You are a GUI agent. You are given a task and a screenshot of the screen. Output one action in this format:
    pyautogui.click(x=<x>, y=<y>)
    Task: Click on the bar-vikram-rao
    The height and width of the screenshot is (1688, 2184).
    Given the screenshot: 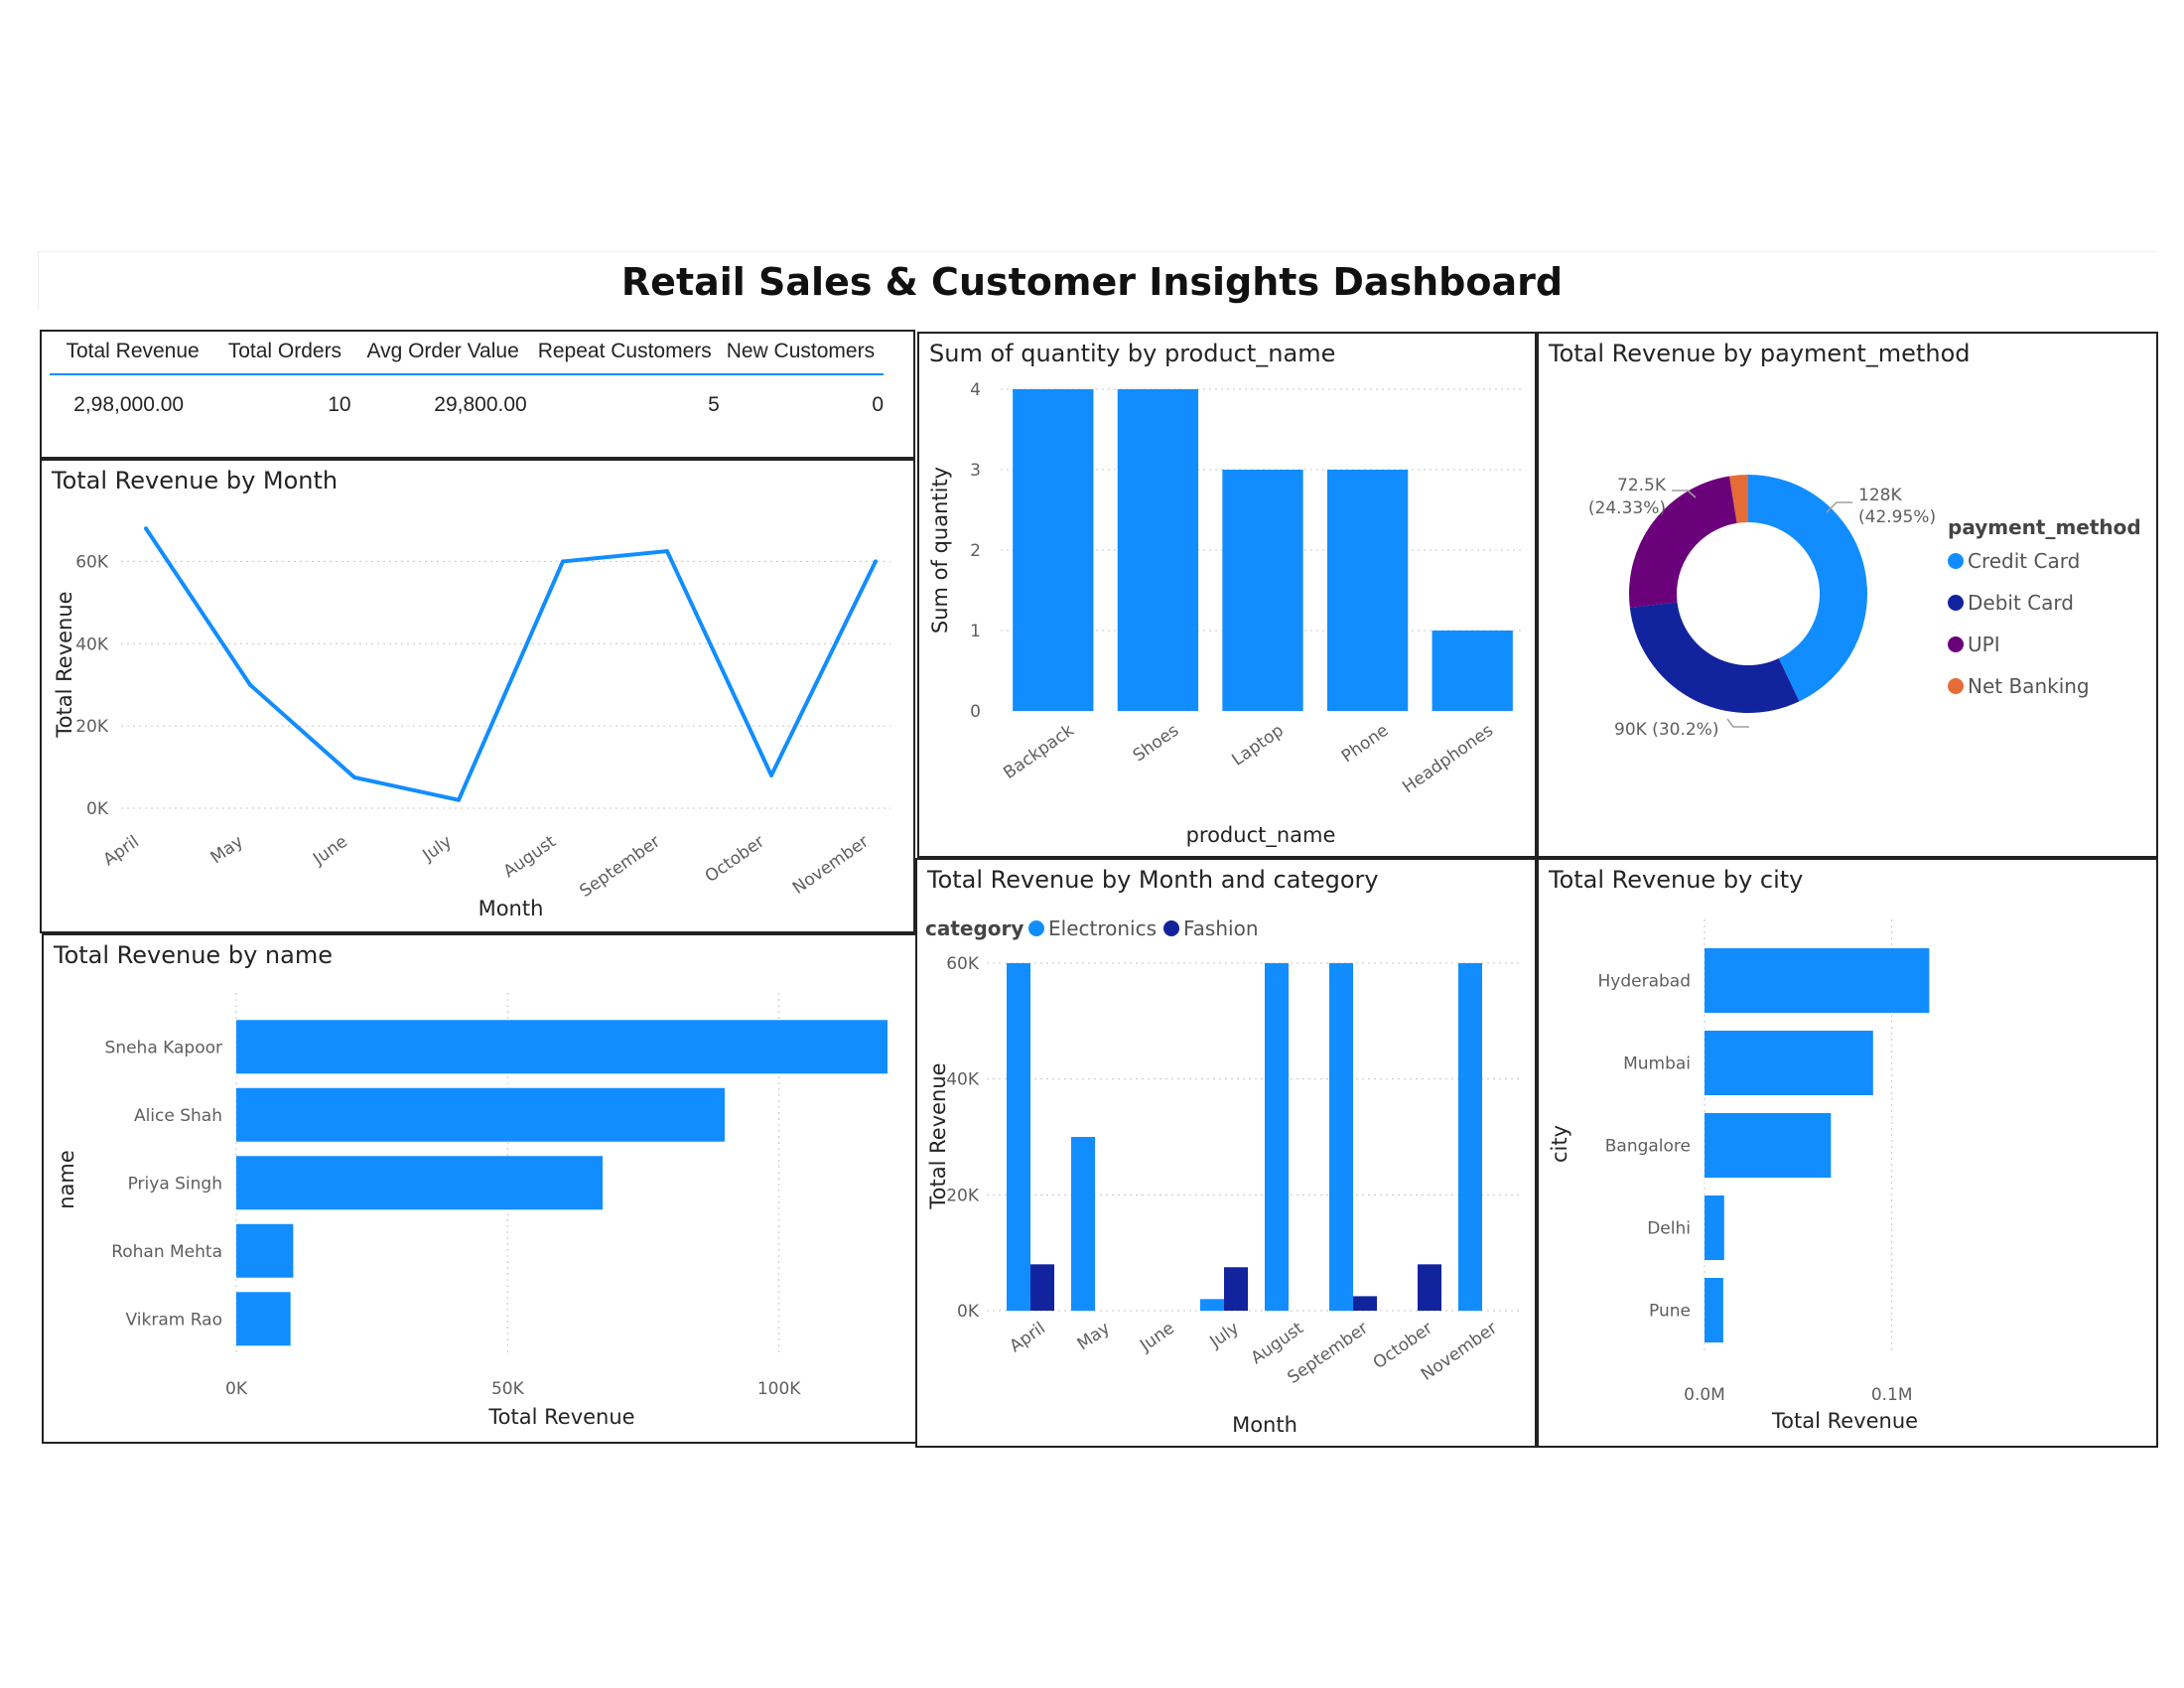 What is the action you would take?
    pyautogui.click(x=263, y=1319)
    